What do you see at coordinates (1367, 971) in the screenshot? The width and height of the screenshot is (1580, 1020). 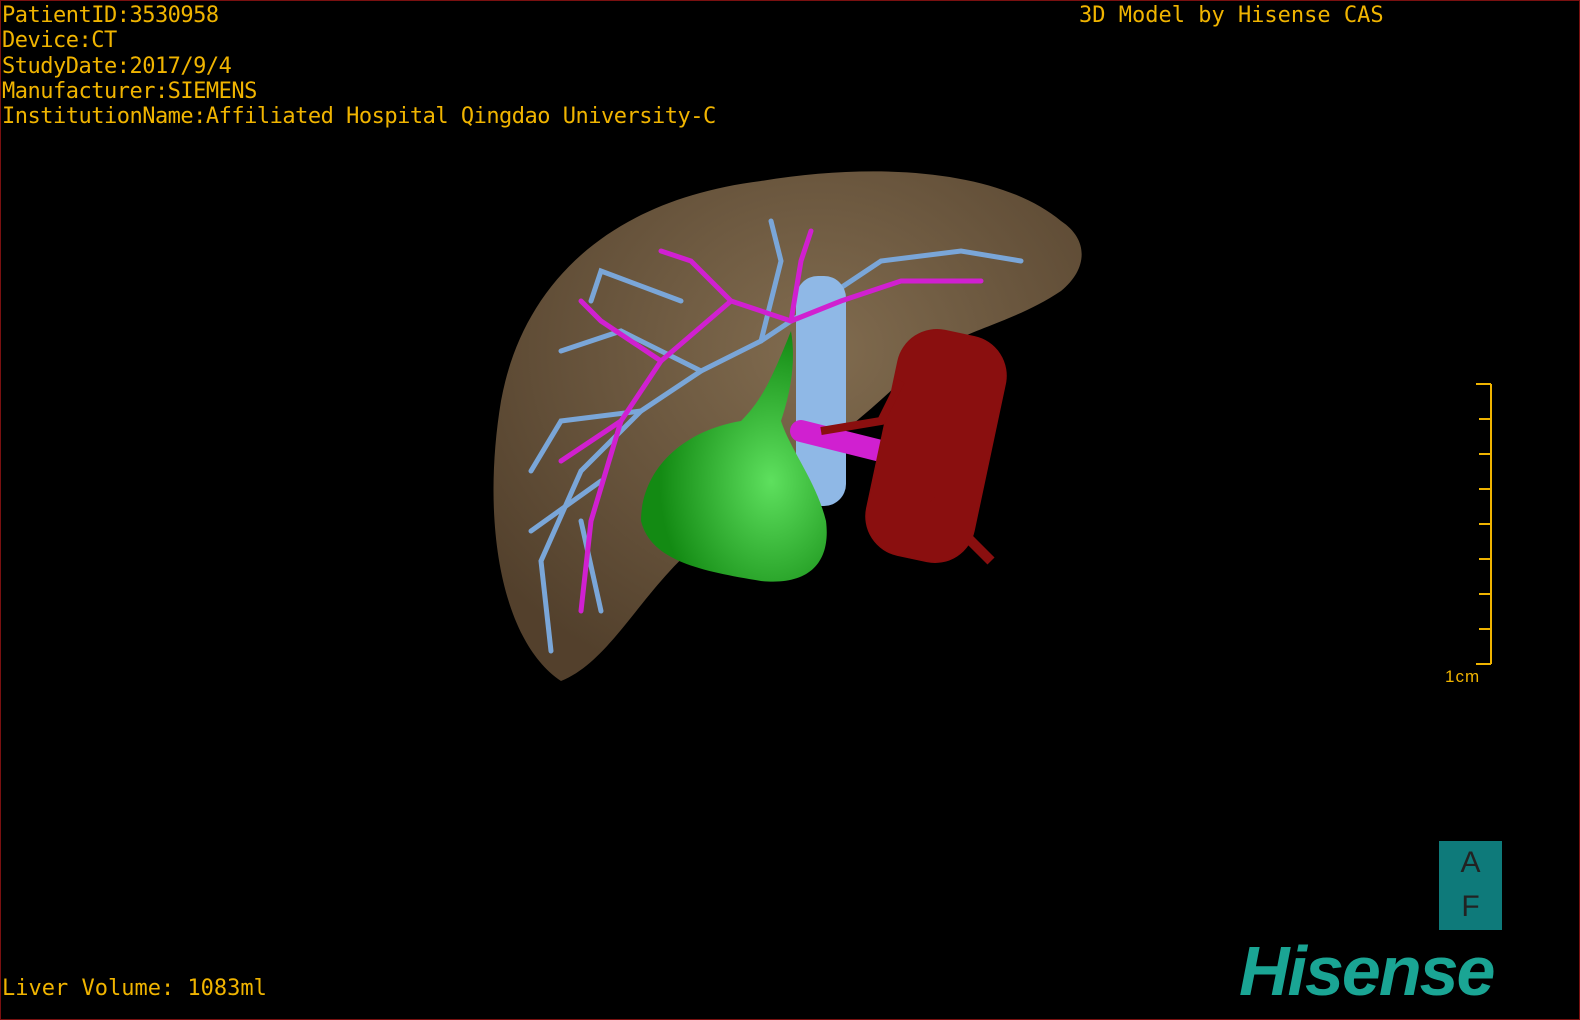 I see `hisense-logo: Hisense` at bounding box center [1367, 971].